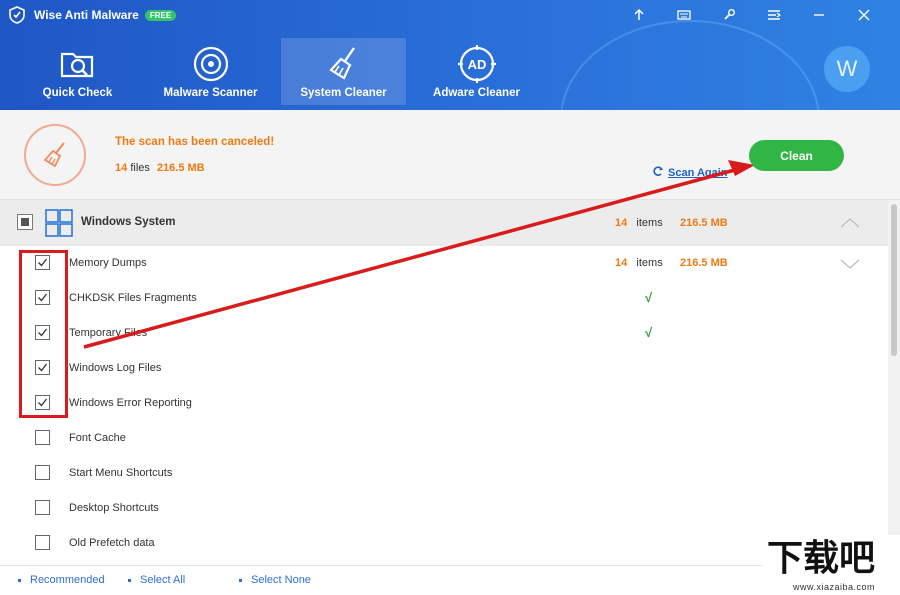  I want to click on category-count-num: 14, so click(621, 223).